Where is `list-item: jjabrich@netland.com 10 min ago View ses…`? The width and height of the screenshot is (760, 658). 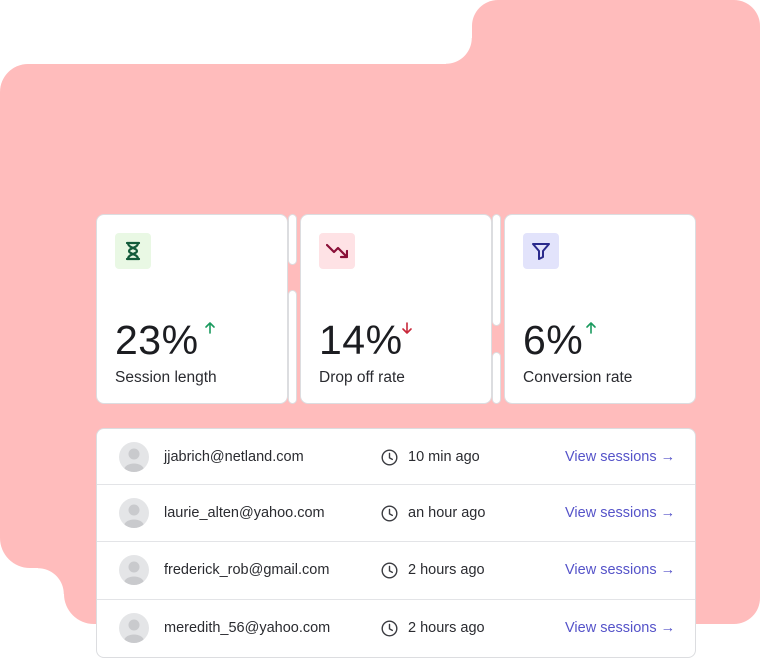
list-item: jjabrich@netland.com 10 min ago View ses… is located at coordinates (396, 457).